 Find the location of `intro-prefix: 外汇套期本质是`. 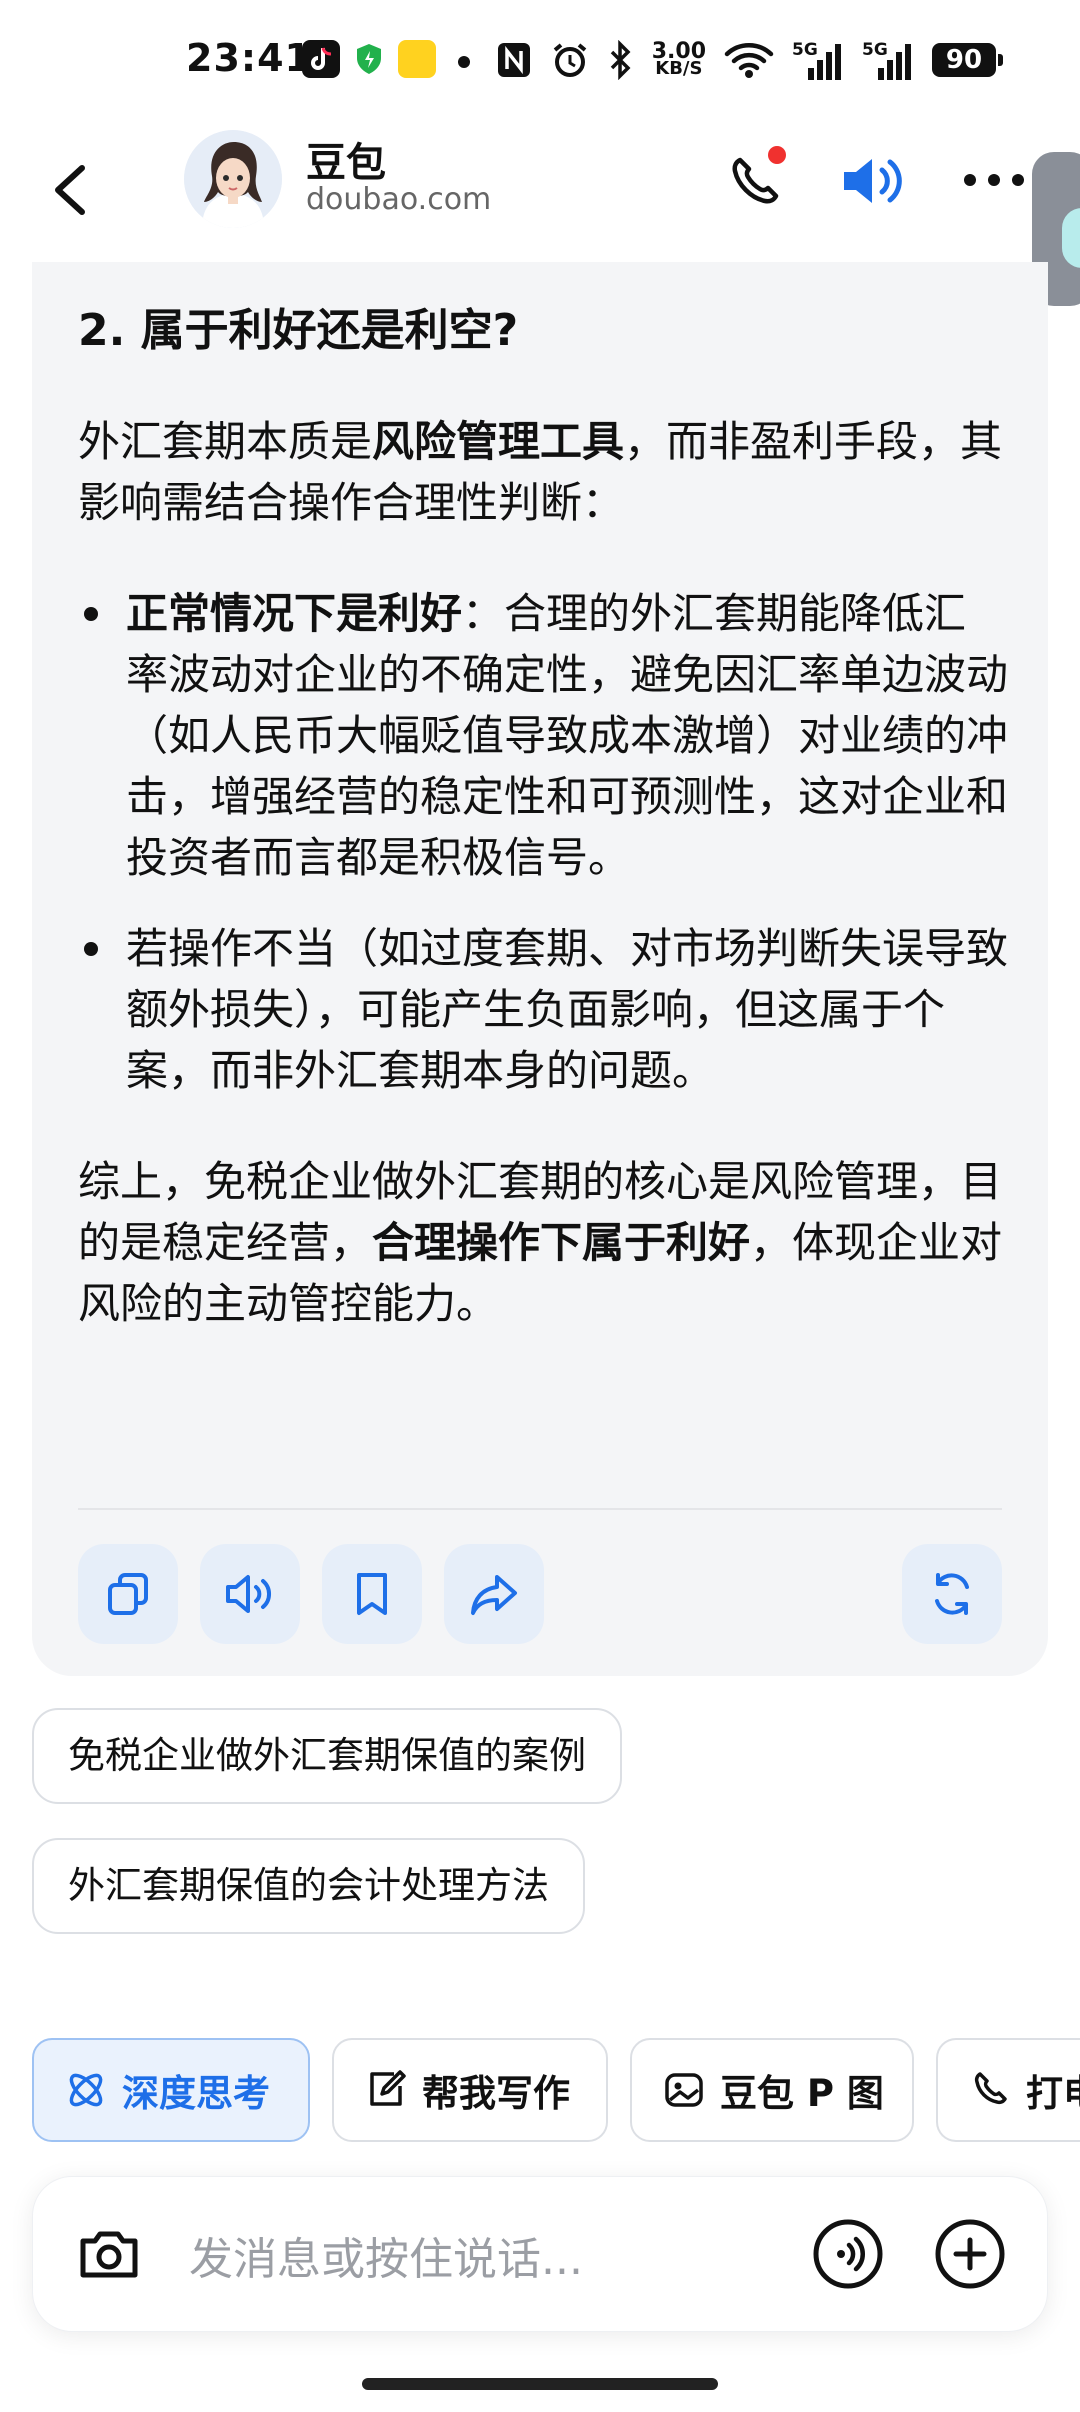

intro-prefix: 外汇套期本质是 is located at coordinates (225, 441).